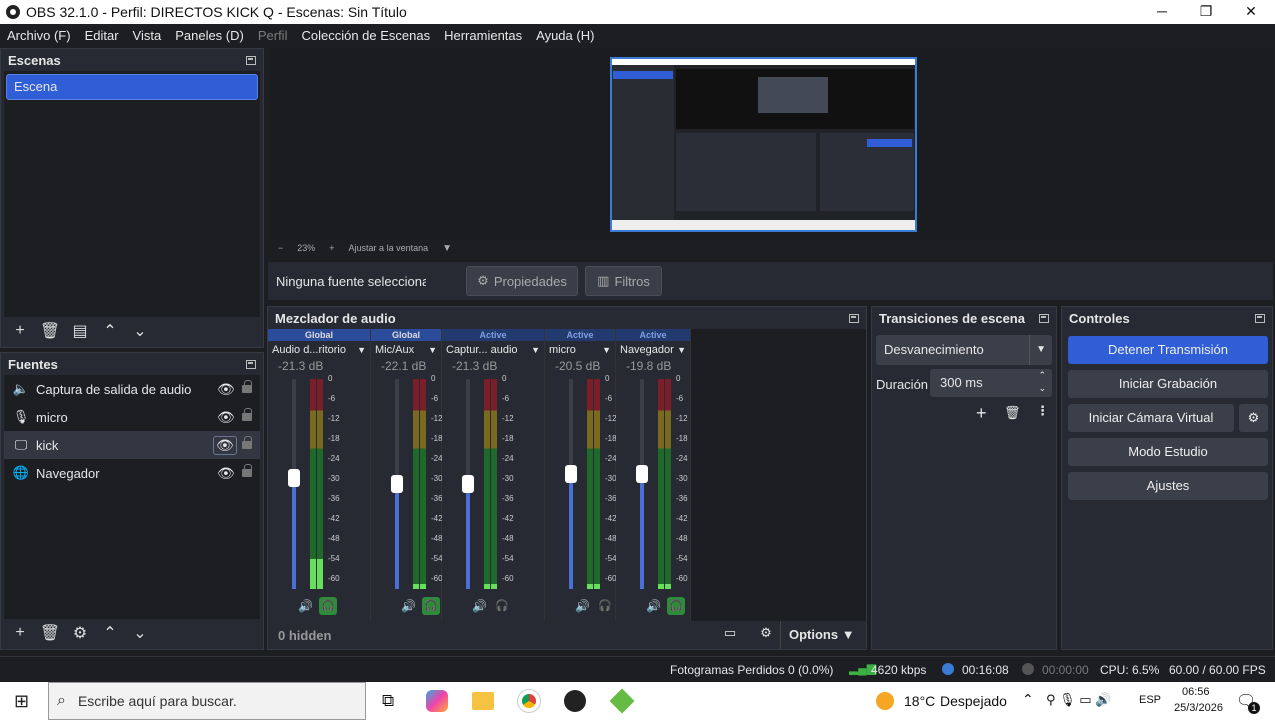 This screenshot has height=720, width=1275. What do you see at coordinates (80, 331) in the screenshot?
I see `scene-filters-icon: ▤` at bounding box center [80, 331].